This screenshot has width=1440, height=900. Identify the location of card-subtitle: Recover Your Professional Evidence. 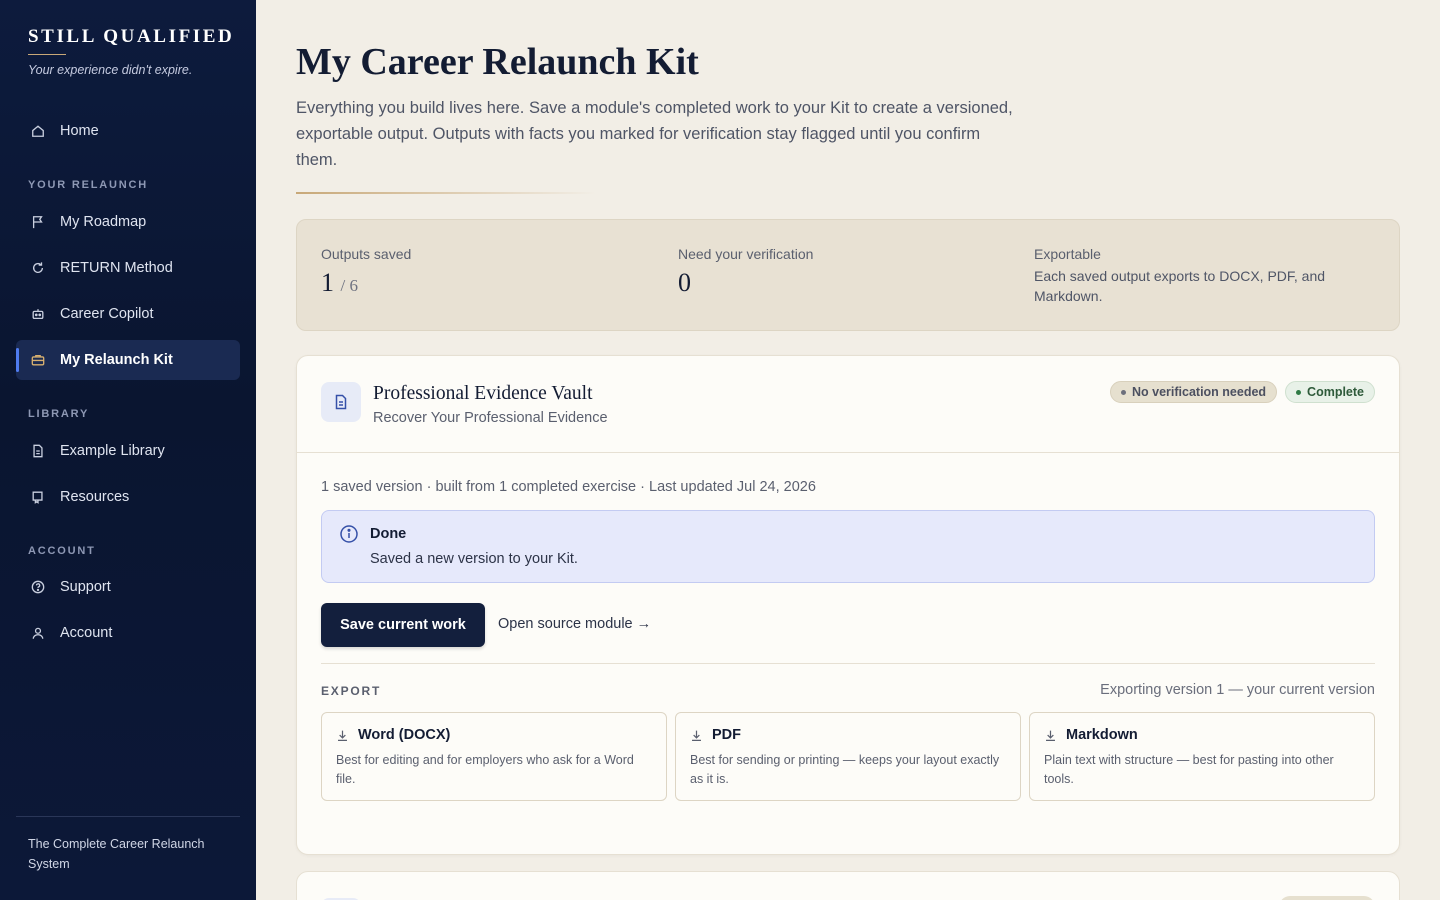
(490, 418).